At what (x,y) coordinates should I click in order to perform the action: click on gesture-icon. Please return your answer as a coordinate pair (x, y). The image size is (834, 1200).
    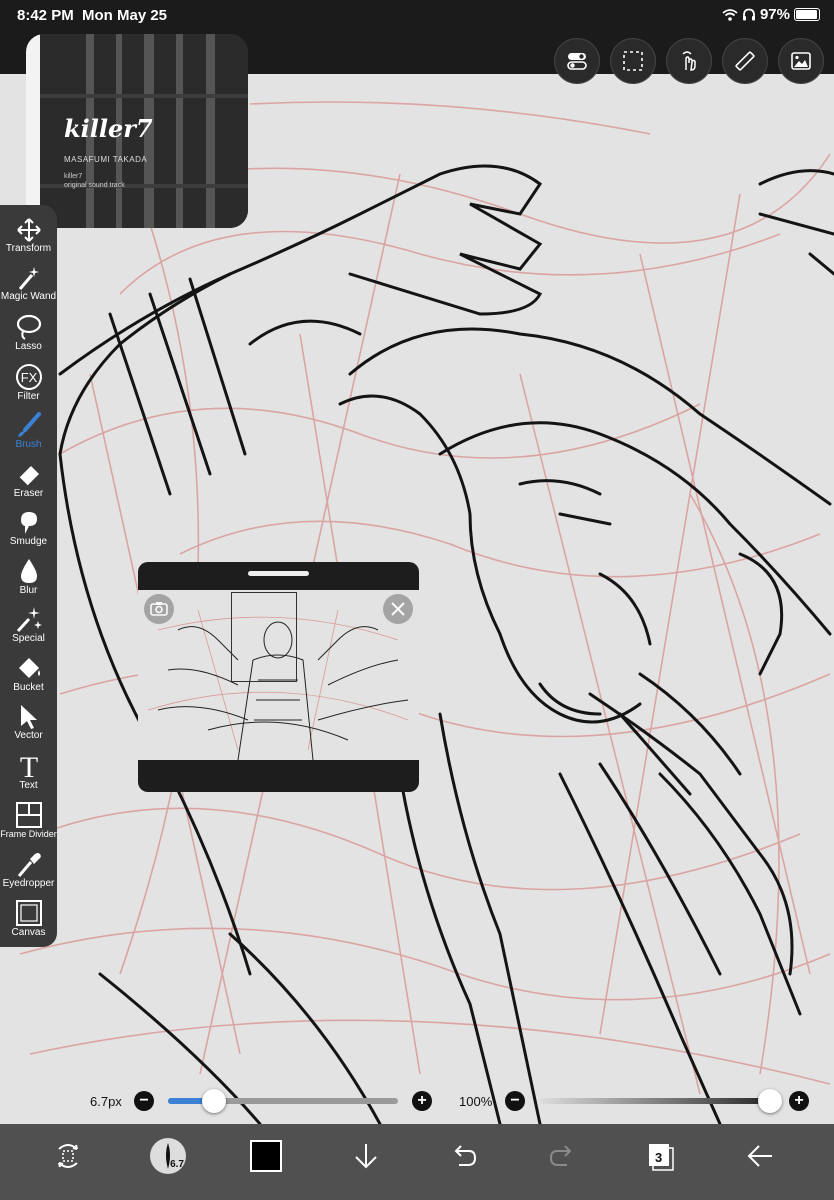
    Looking at the image, I should click on (689, 61).